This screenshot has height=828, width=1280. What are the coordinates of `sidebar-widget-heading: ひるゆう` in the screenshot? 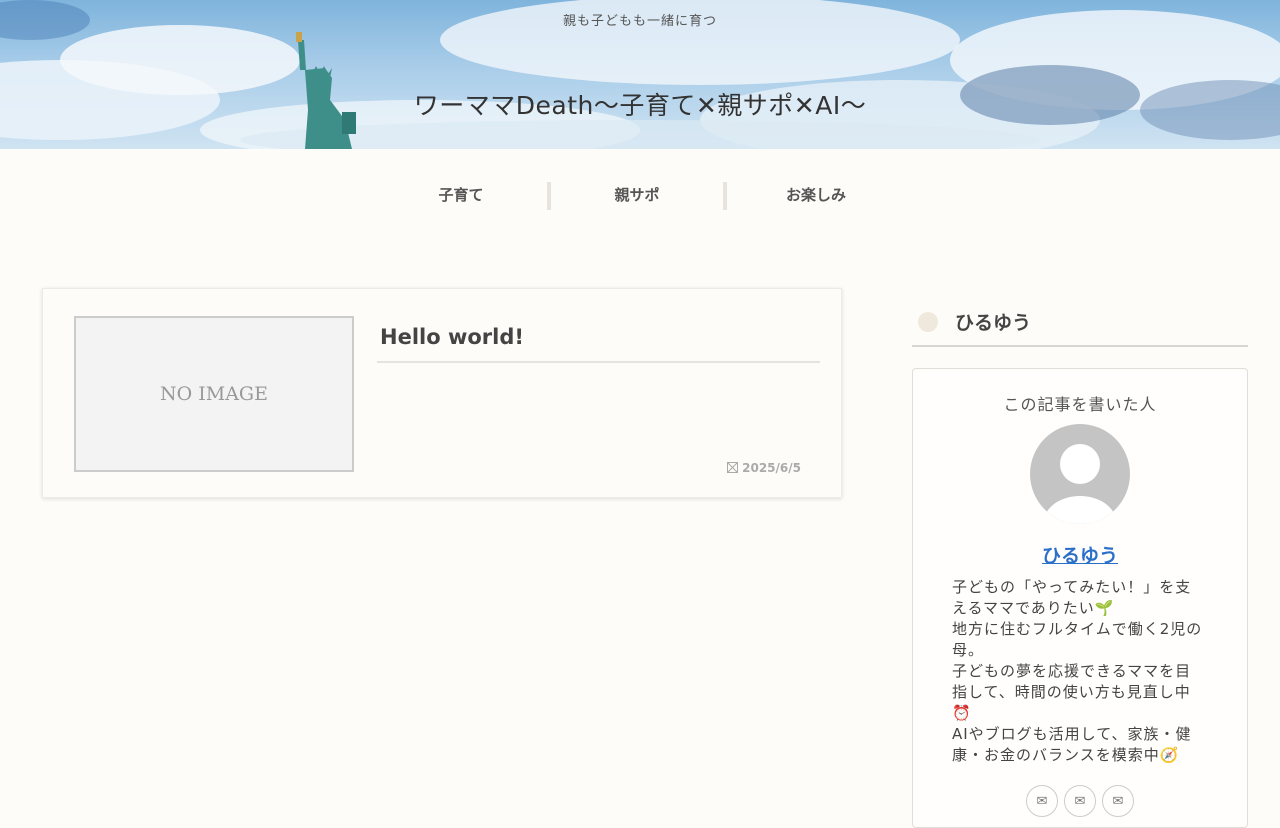 It's located at (1080, 326).